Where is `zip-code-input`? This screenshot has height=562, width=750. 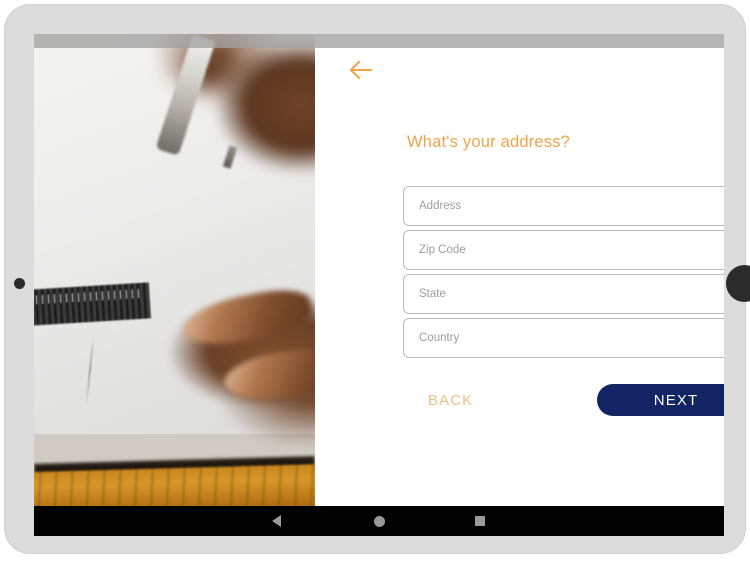 zip-code-input is located at coordinates (563, 250).